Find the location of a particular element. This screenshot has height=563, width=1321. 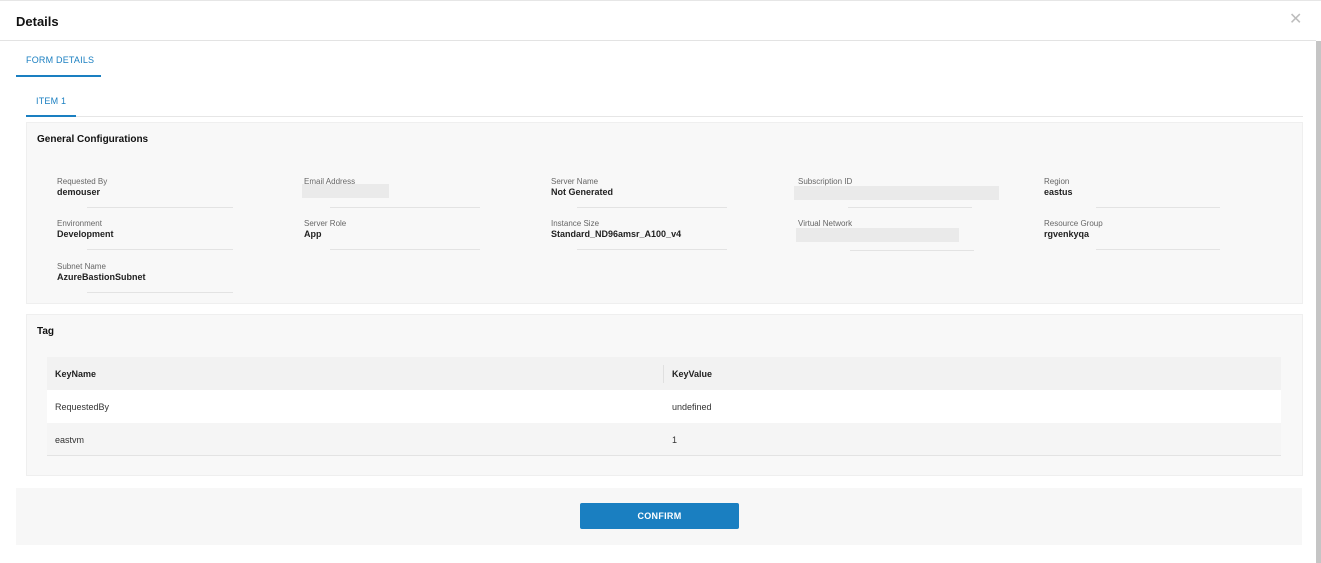

field-requested-by: Requested By demouser is located at coordinates (147, 192).